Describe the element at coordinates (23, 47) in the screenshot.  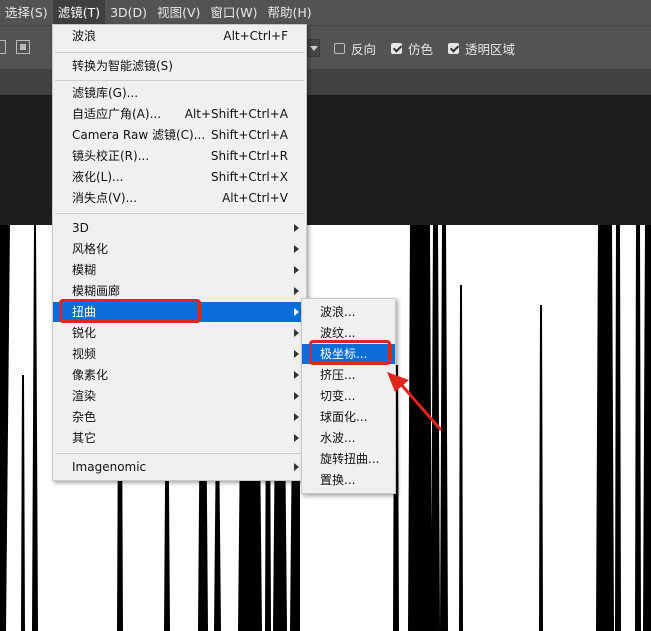
I see `gradient-type-icon` at that location.